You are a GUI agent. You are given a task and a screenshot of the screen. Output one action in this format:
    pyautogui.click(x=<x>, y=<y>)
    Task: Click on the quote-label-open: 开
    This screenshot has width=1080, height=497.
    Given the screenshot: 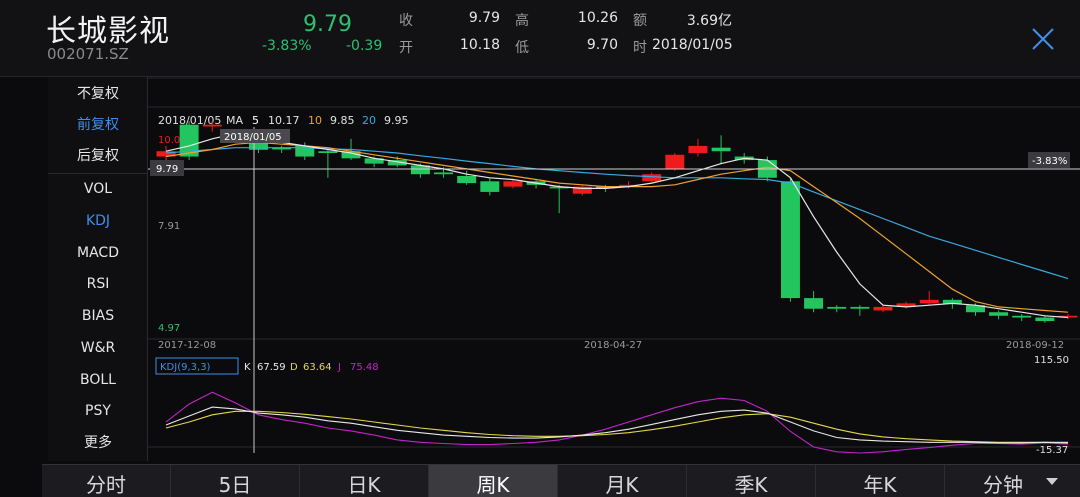 What is the action you would take?
    pyautogui.click(x=406, y=48)
    